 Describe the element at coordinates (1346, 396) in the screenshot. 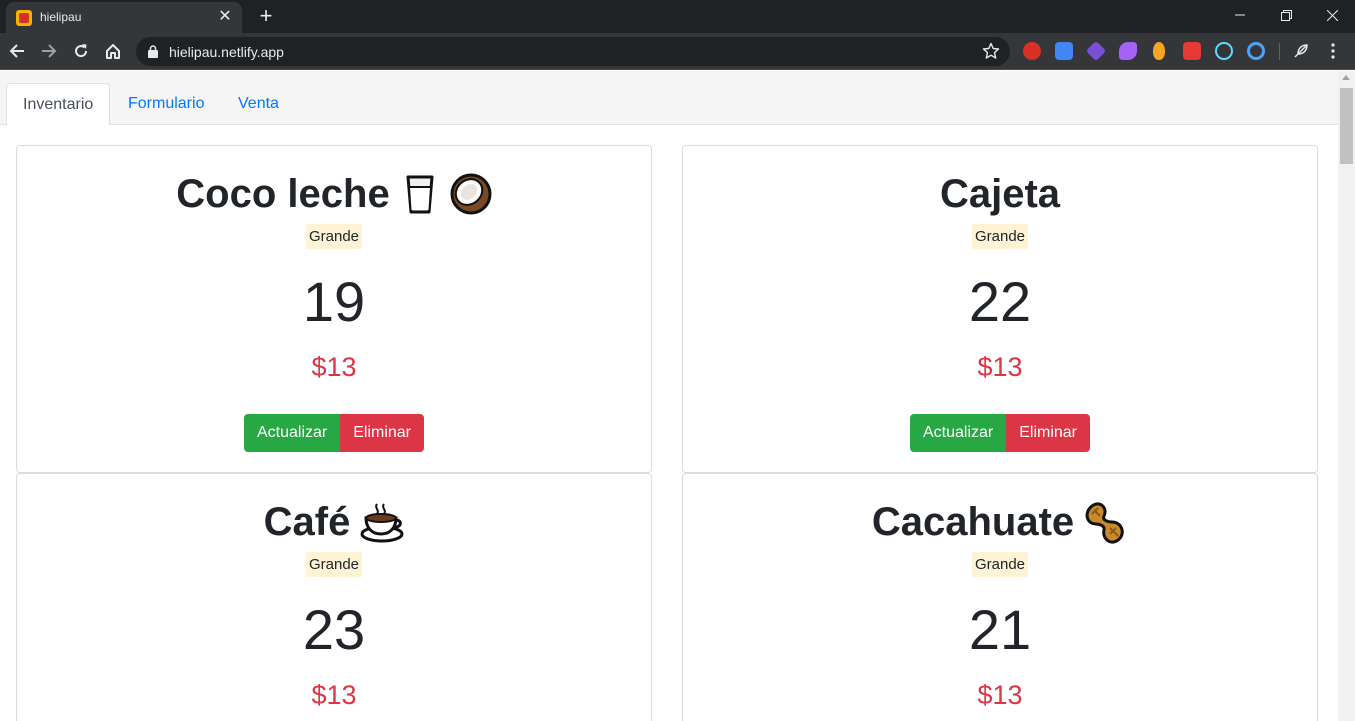

I see `page-scrollbar` at that location.